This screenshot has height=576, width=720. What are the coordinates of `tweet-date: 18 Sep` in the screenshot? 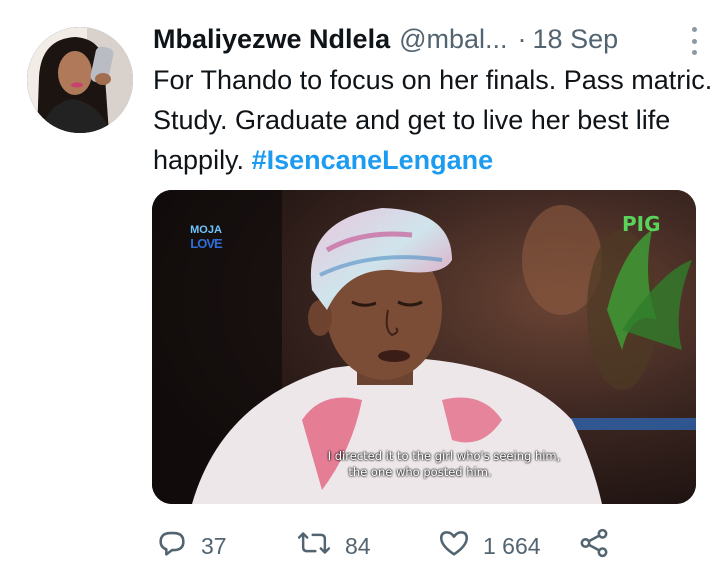 It's located at (576, 39).